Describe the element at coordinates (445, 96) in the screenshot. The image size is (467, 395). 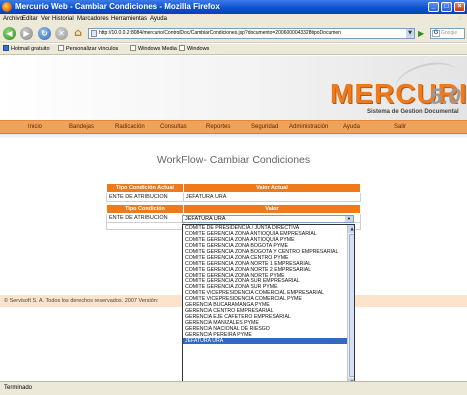
I see `logo-version: 5.0` at that location.